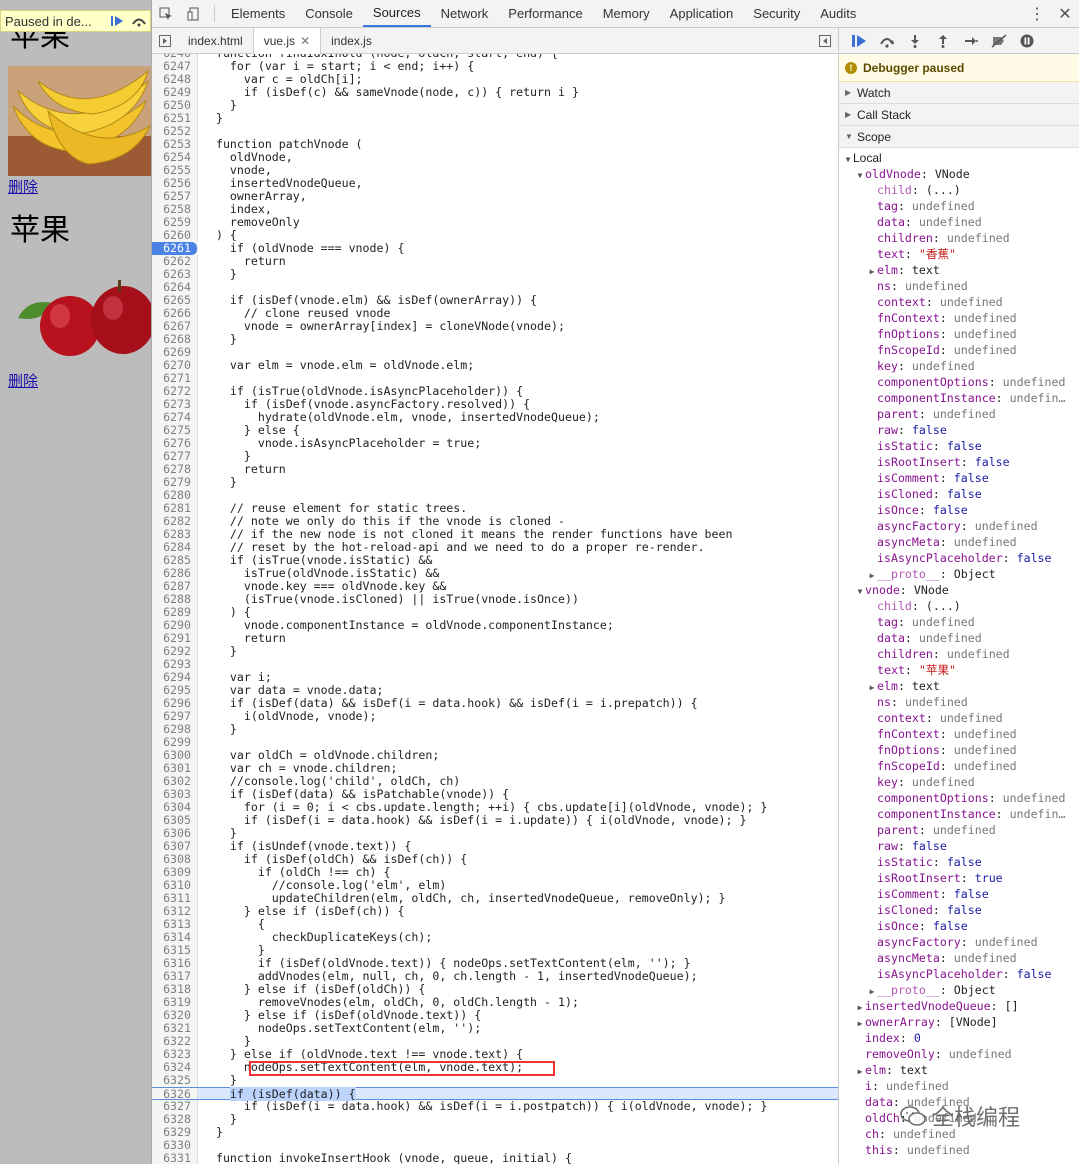 Image resolution: width=1079 pixels, height=1164 pixels. Describe the element at coordinates (175, 1094) in the screenshot. I see `line-number: 6326` at that location.